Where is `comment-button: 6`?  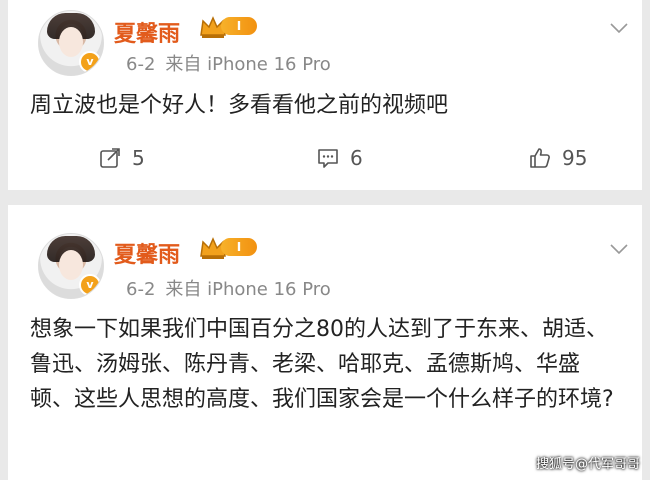
comment-button: 6 is located at coordinates (339, 158).